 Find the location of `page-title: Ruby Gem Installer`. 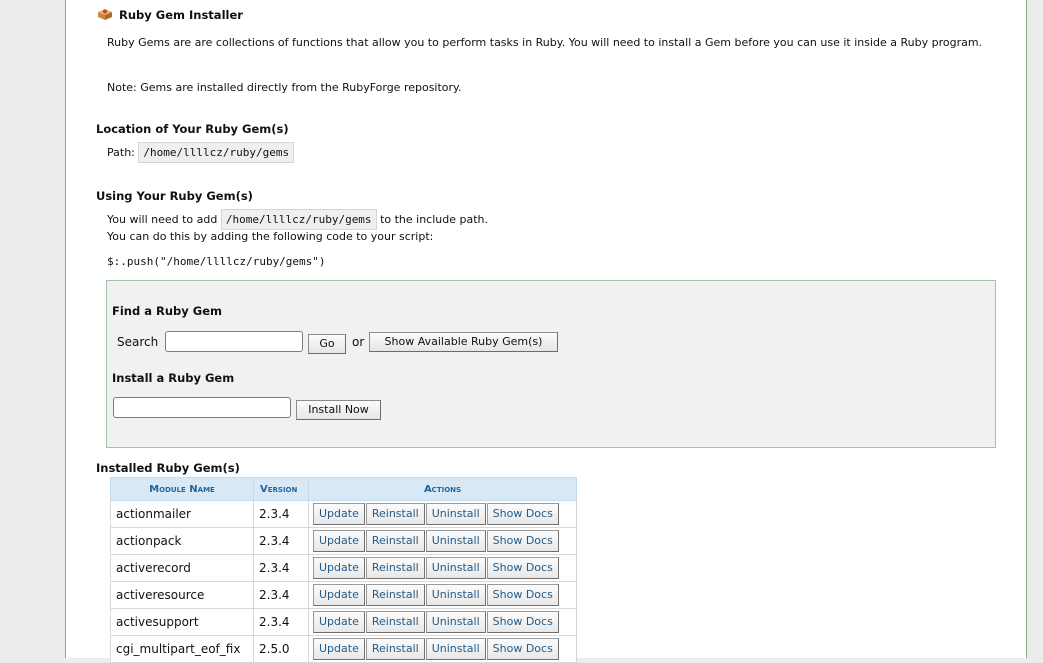

page-title: Ruby Gem Installer is located at coordinates (181, 15).